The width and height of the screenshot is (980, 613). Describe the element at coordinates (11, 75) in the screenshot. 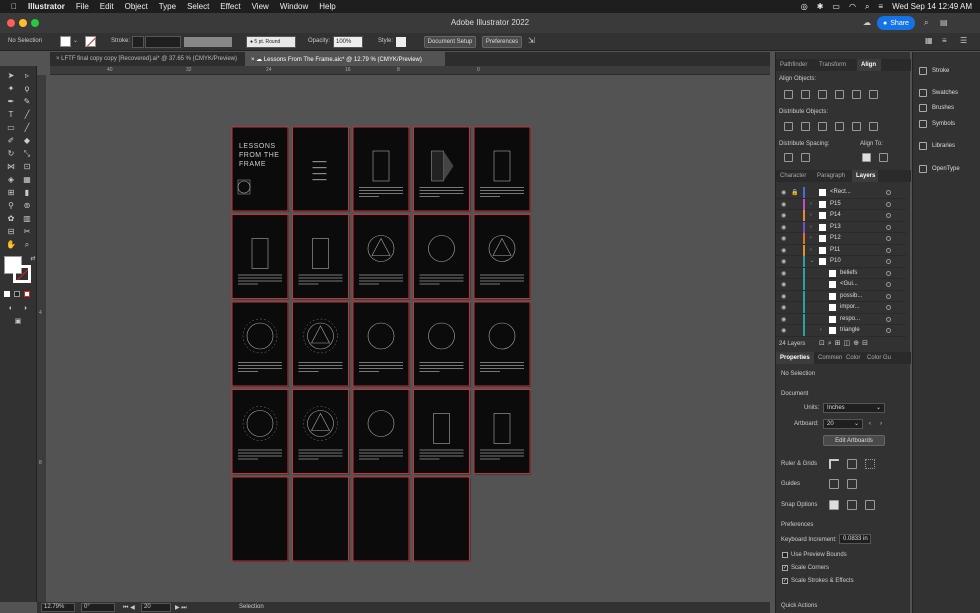

I see `selection-tool-icon: ➤` at that location.